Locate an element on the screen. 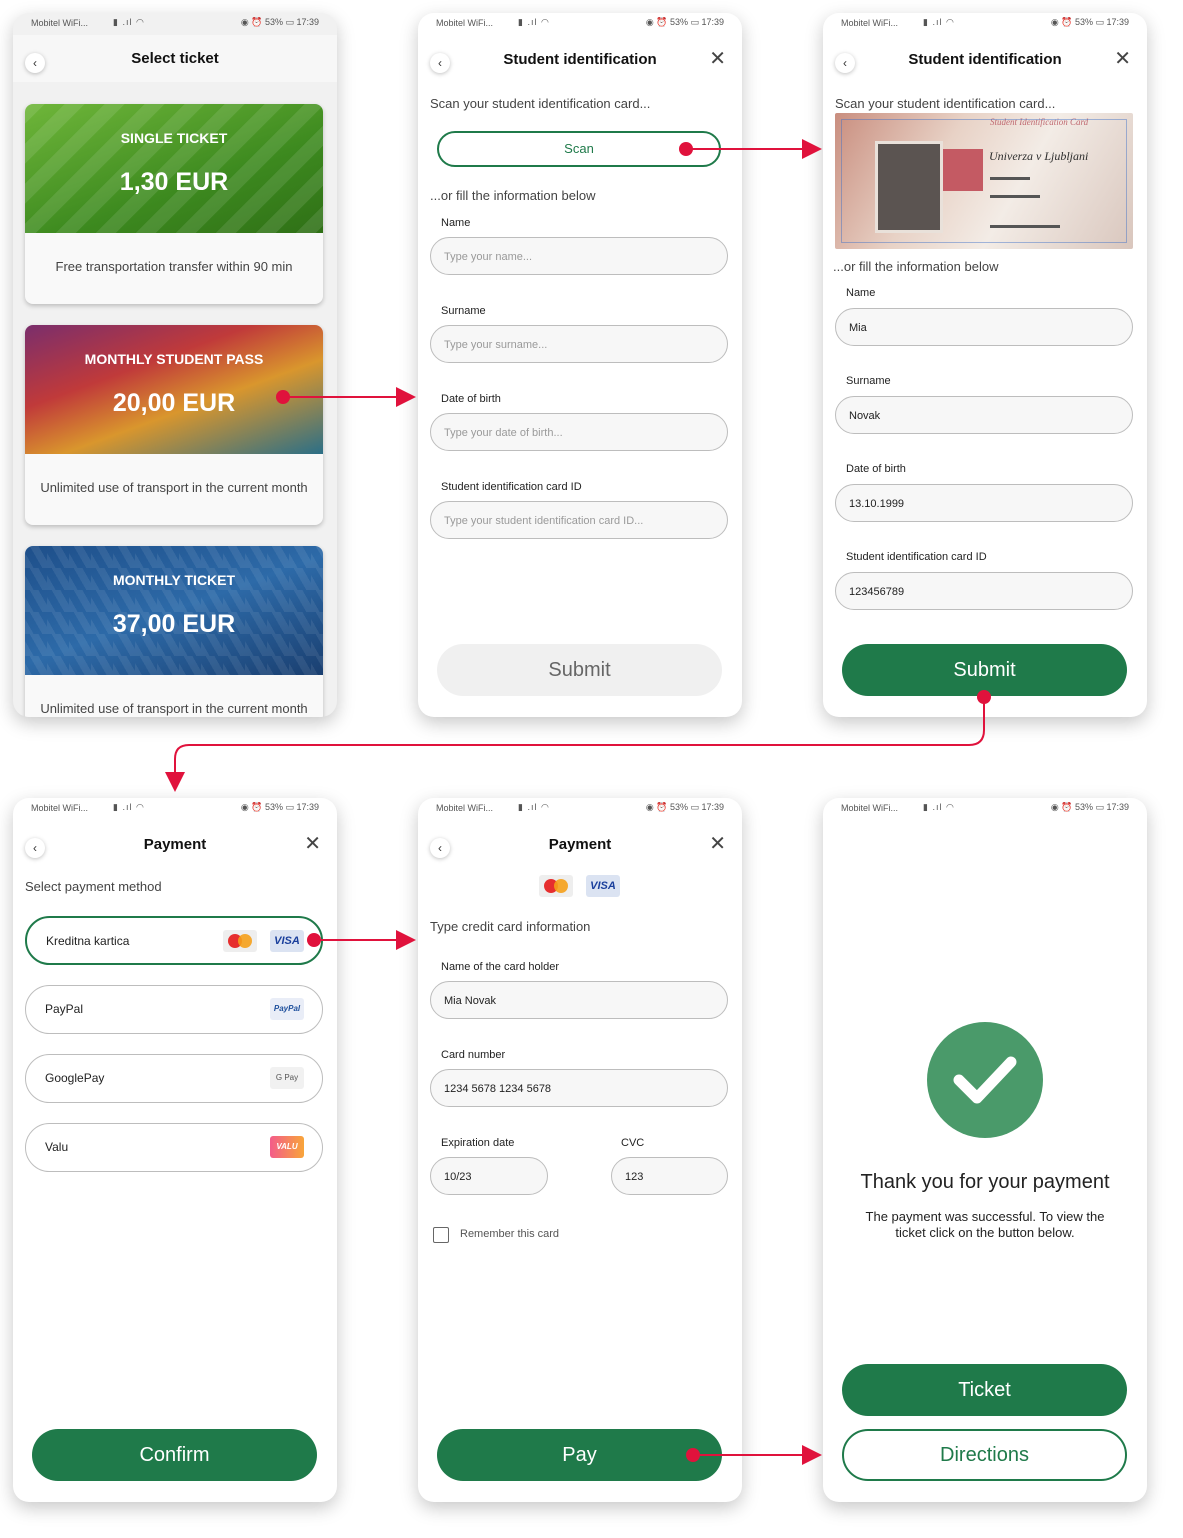  ticket-button: Ticket is located at coordinates (984, 1390).